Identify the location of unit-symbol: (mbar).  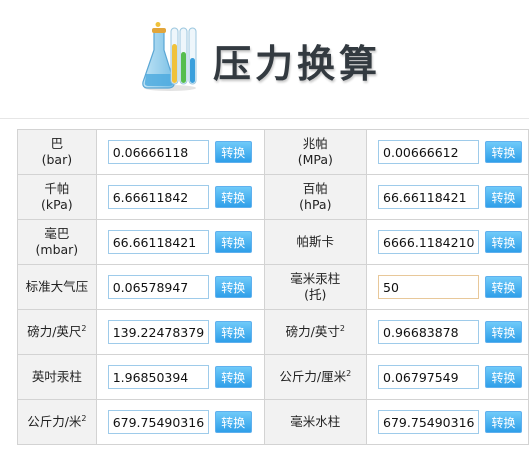
(57, 249).